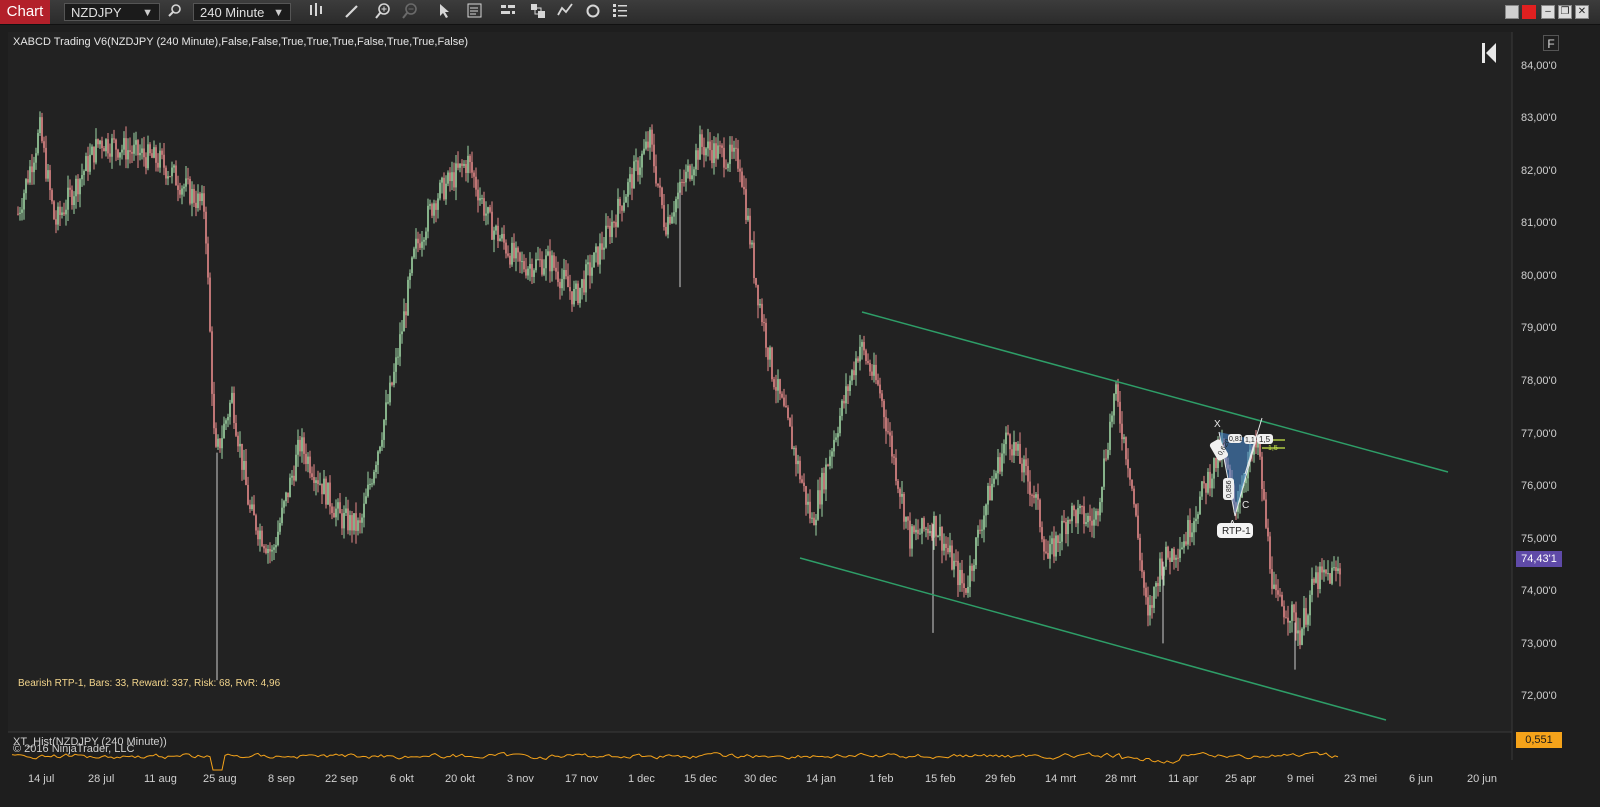 The width and height of the screenshot is (1600, 807). What do you see at coordinates (1489, 53) in the screenshot?
I see `scroll-to-end-icon` at bounding box center [1489, 53].